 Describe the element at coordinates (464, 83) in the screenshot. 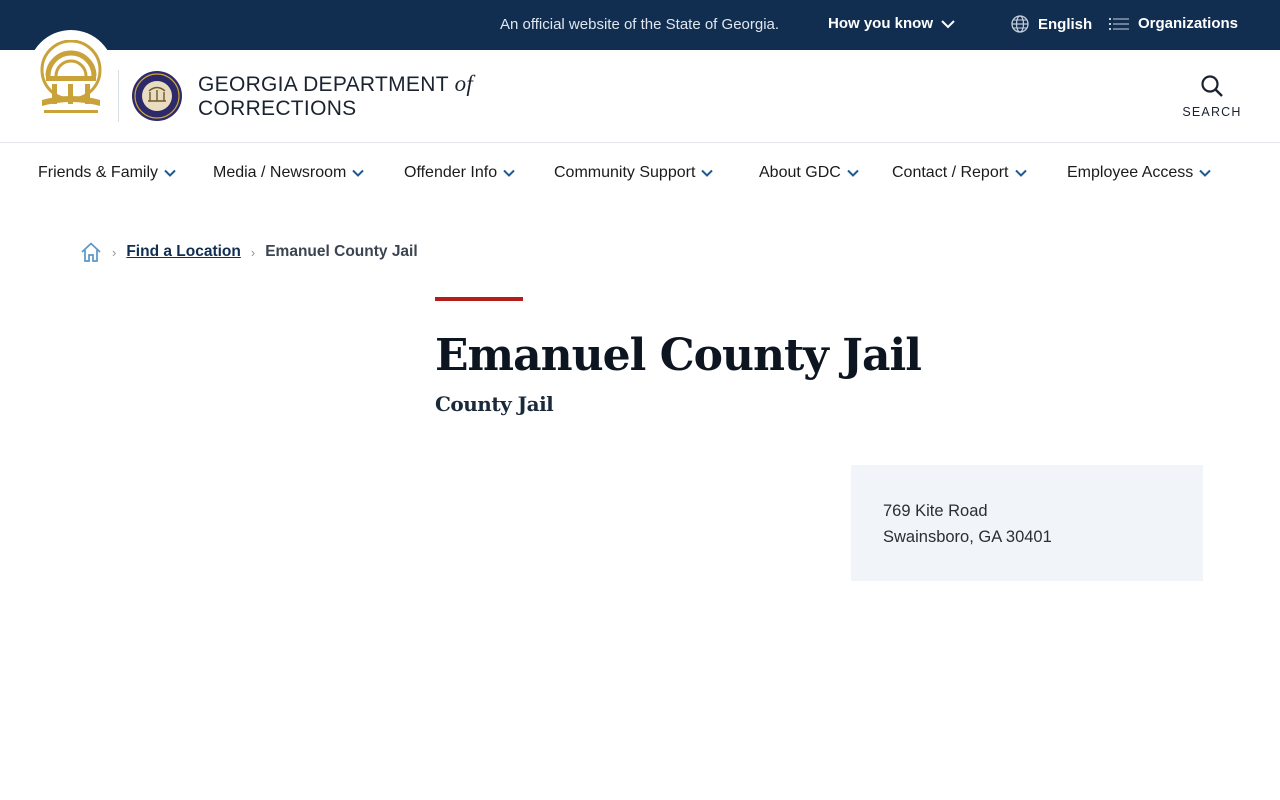

I see `site-title-of: of` at that location.